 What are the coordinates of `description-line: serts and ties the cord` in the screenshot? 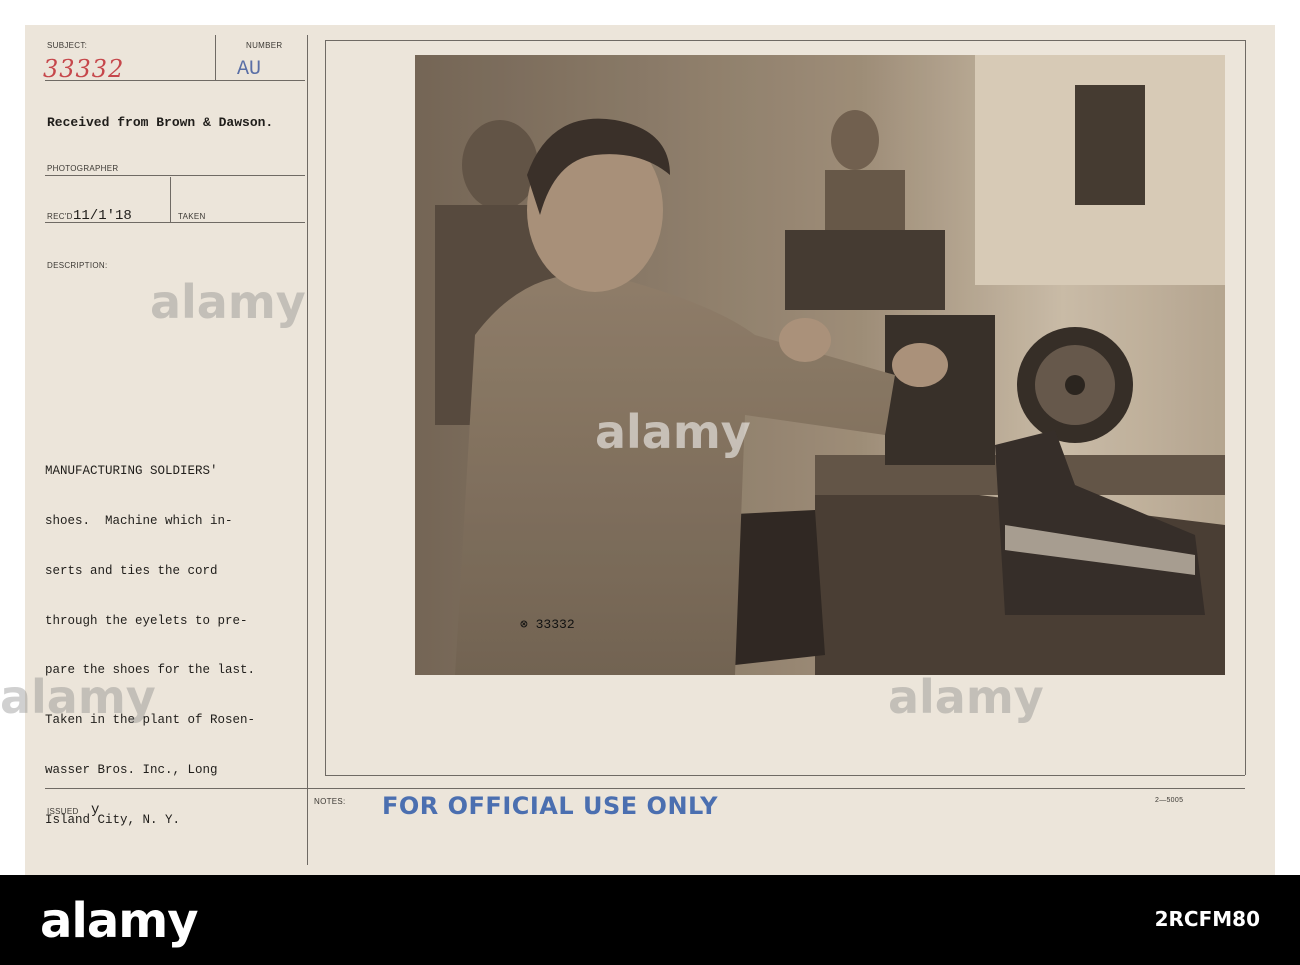 It's located at (131, 570).